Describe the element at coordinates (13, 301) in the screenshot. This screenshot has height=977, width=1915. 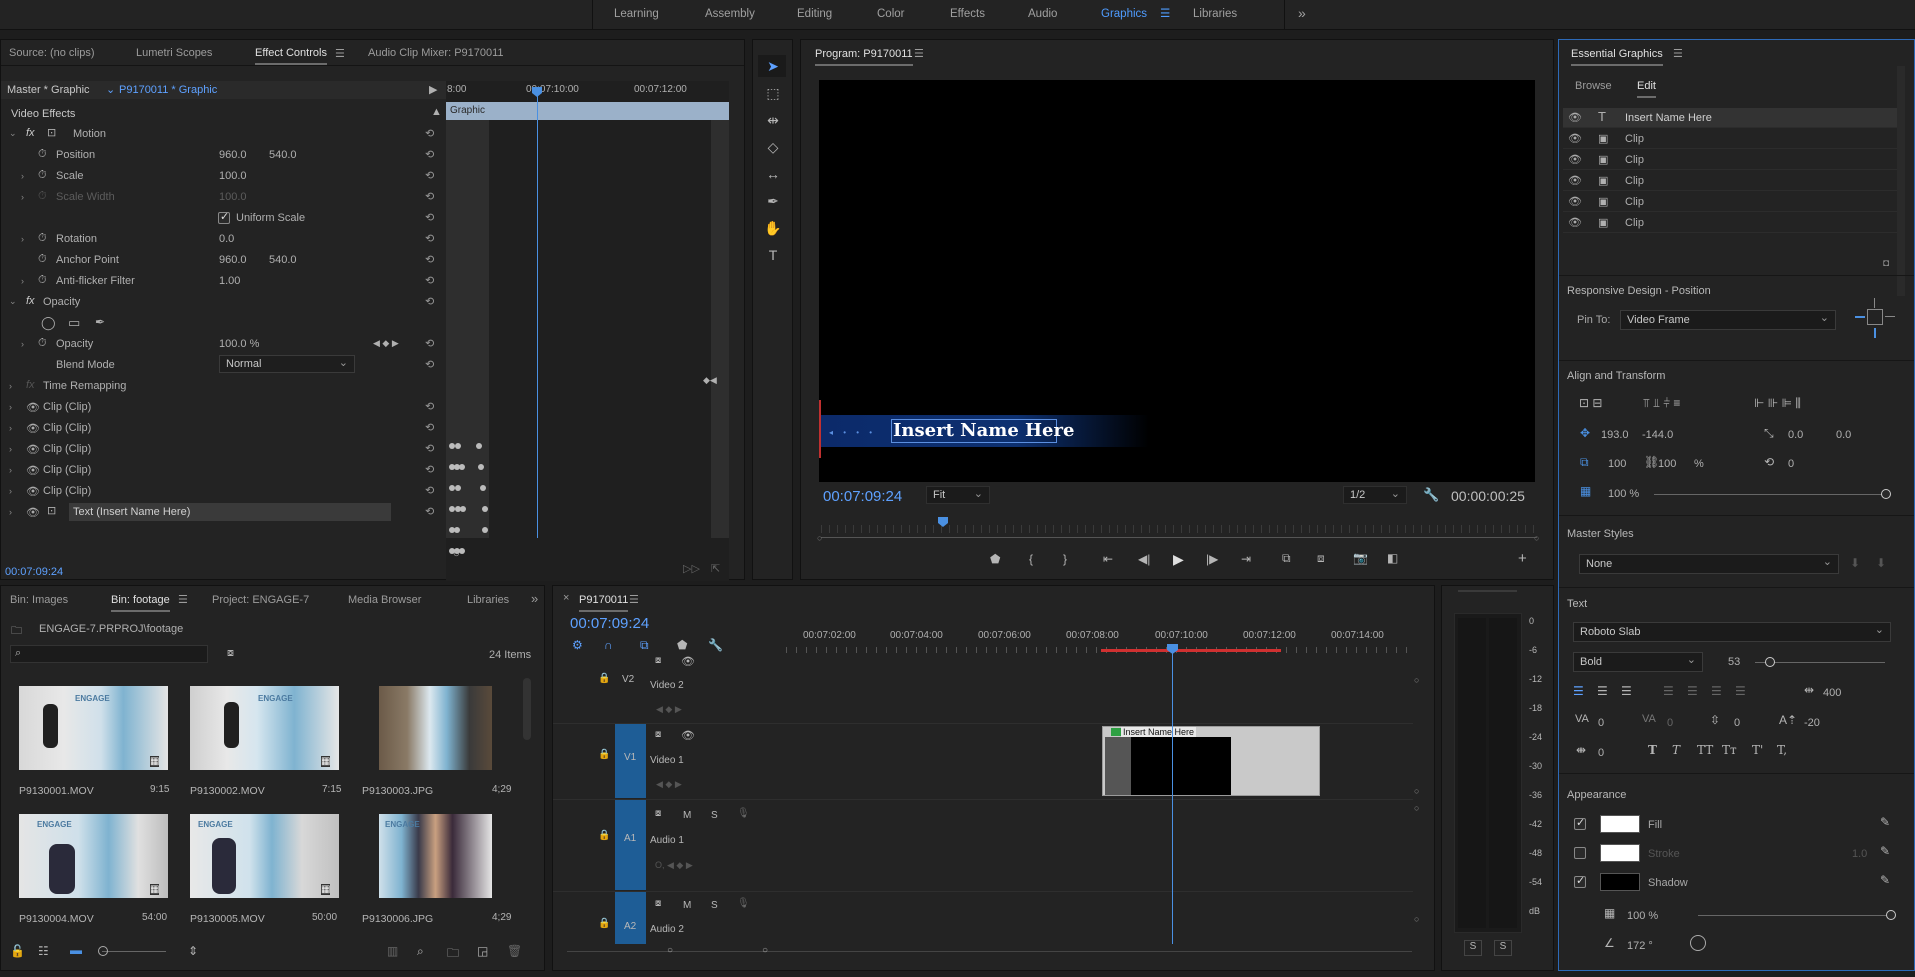
I see `expand-arrow-icon: ⌄` at that location.